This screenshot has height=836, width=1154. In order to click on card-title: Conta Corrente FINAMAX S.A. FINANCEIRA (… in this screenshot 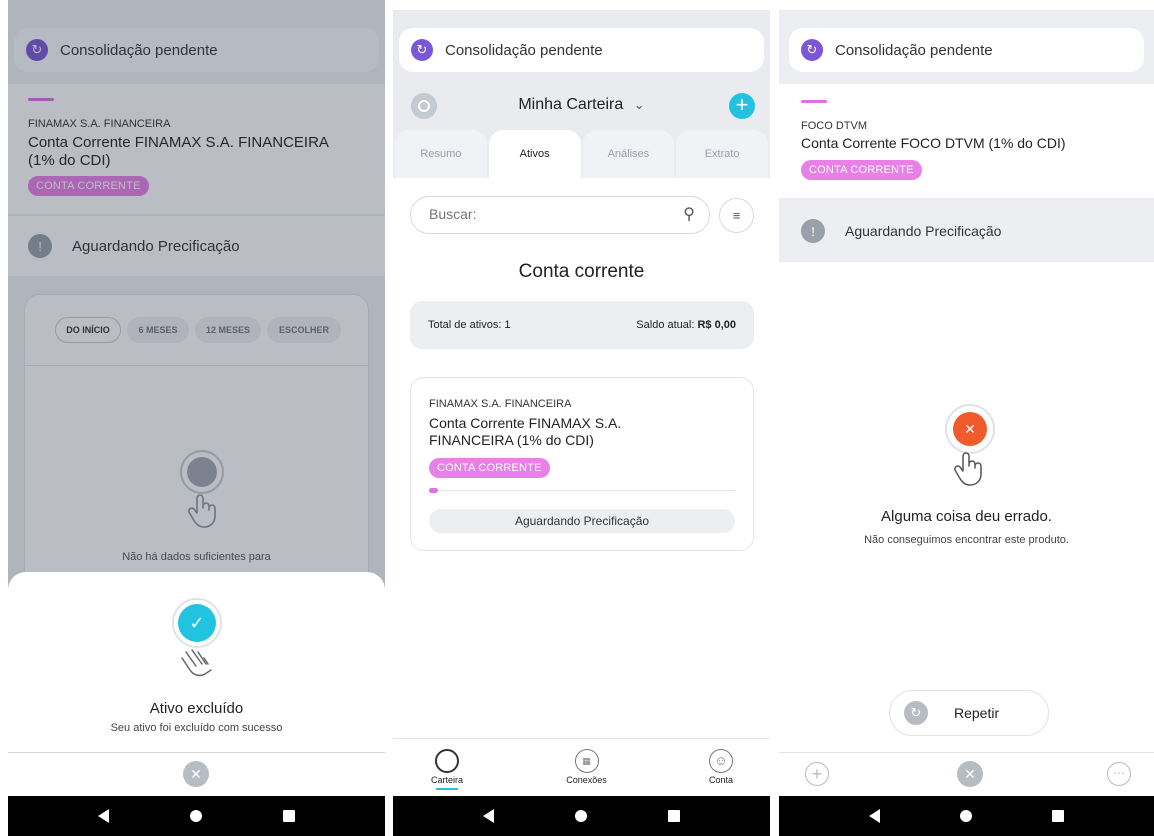, I will do `click(525, 431)`.